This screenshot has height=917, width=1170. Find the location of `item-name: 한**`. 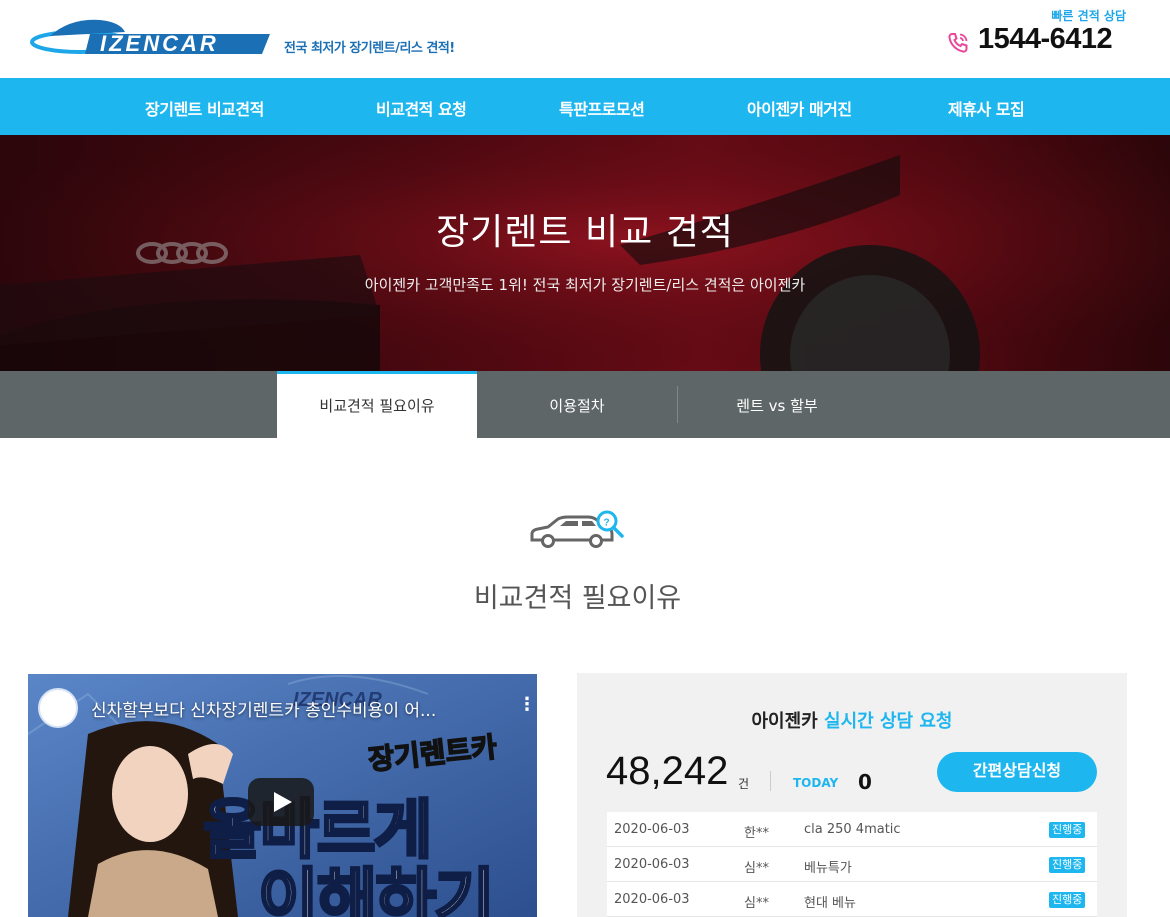

item-name: 한** is located at coordinates (756, 833).